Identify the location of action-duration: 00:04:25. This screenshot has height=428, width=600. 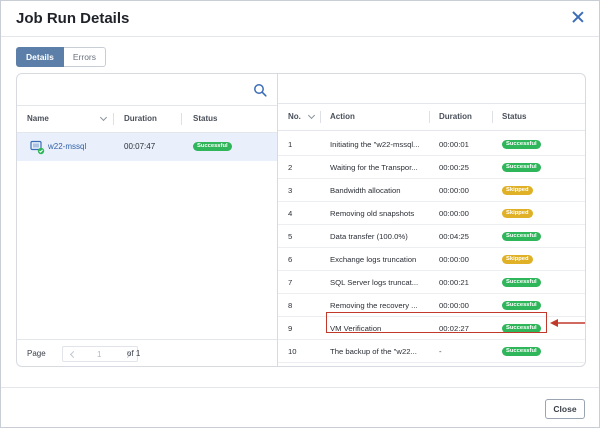
(454, 236).